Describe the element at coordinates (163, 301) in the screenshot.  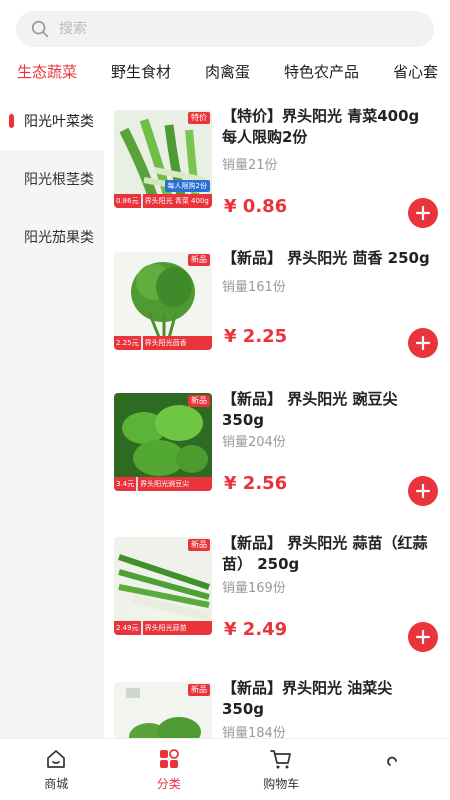
I see `product-image: 新品 2.25元 界头阳光茴香` at that location.